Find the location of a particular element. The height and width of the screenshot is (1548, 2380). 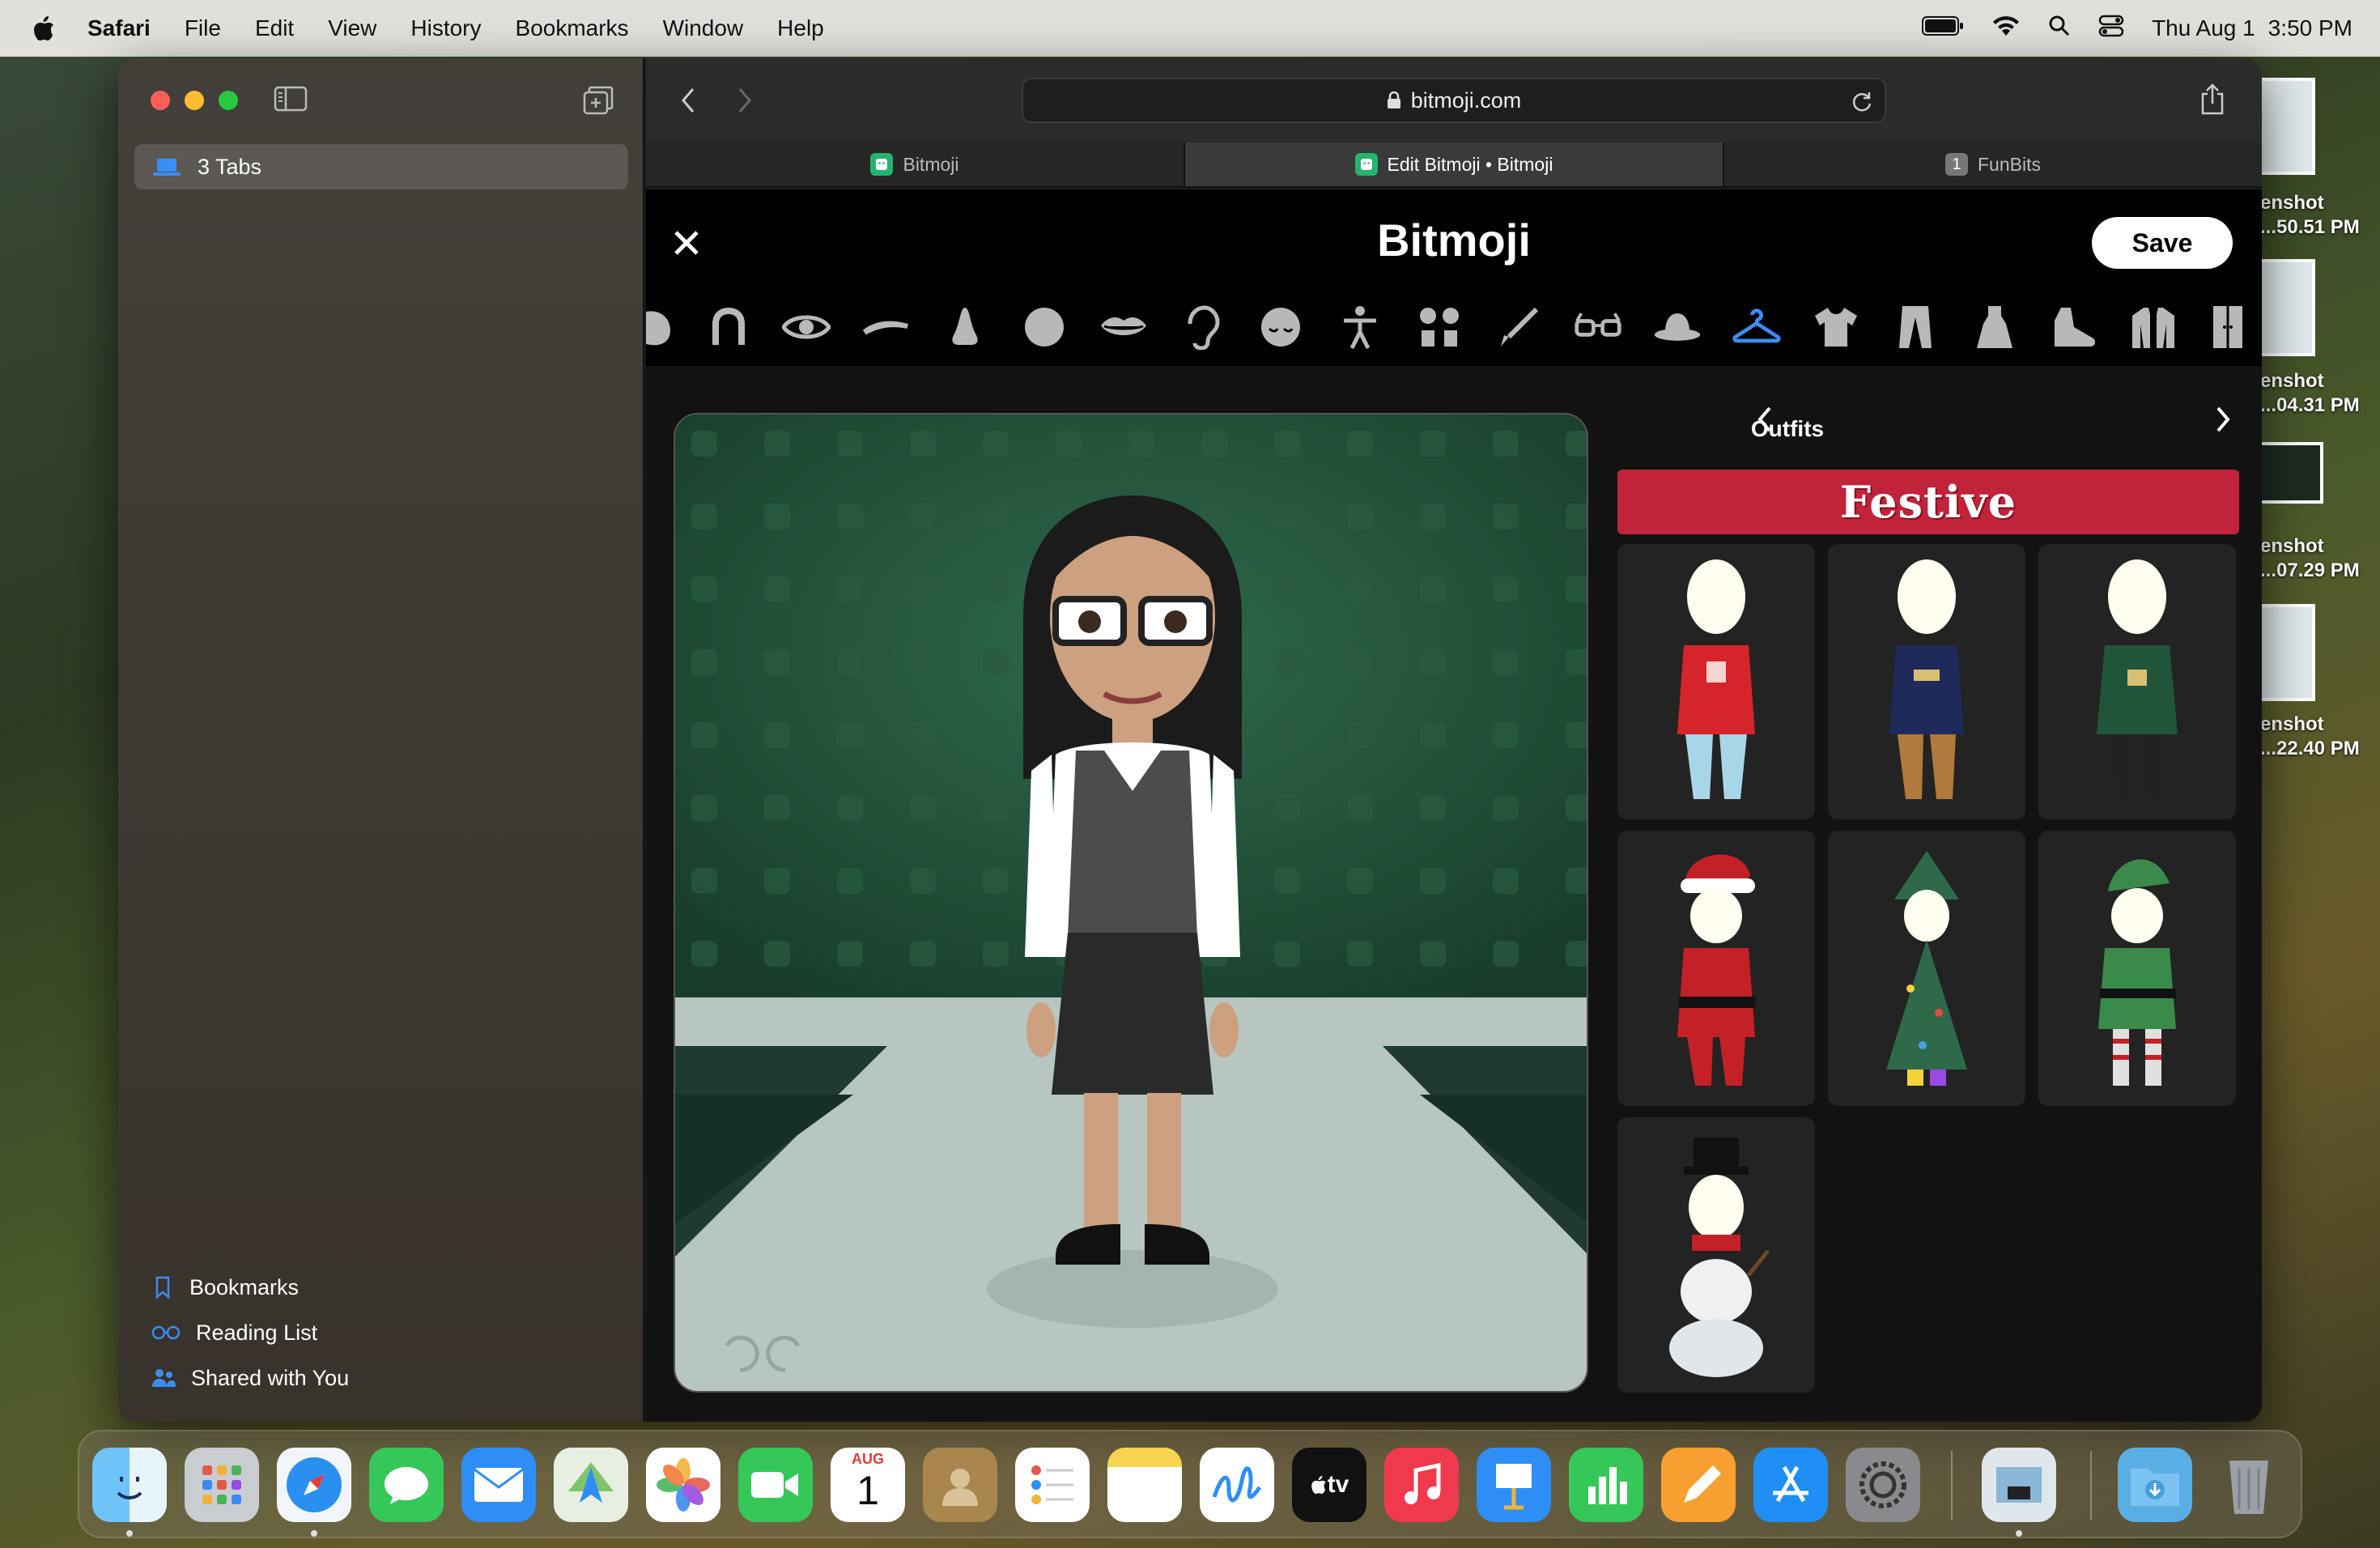

tv-label: tv is located at coordinates (1338, 1485).